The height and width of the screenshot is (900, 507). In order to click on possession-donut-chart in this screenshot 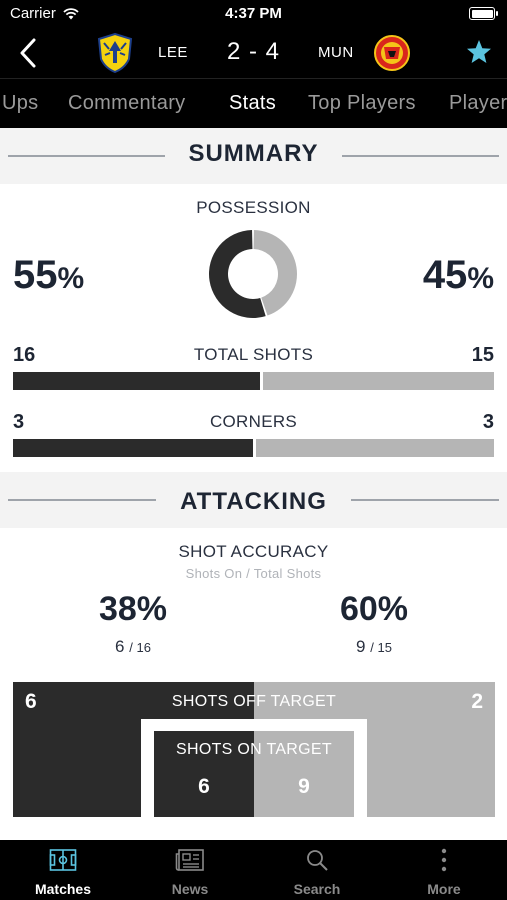, I will do `click(253, 274)`.